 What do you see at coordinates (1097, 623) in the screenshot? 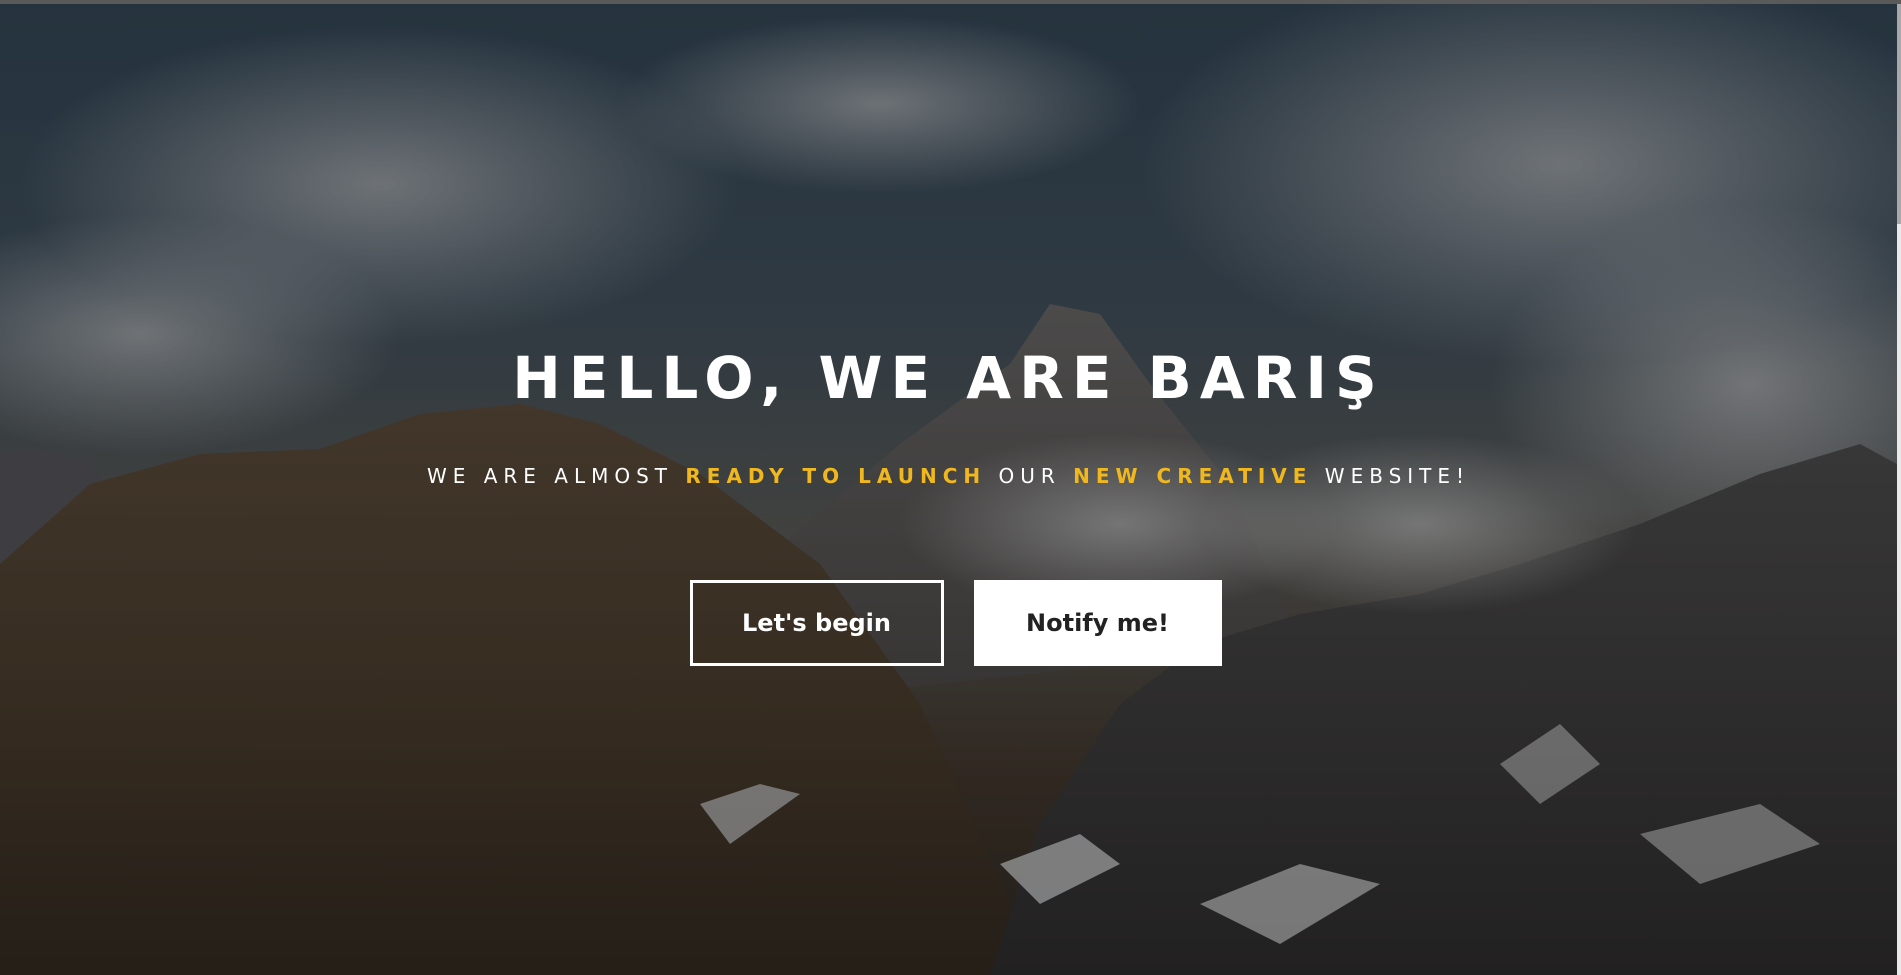
I see `notify-me-button: Notify me!` at bounding box center [1097, 623].